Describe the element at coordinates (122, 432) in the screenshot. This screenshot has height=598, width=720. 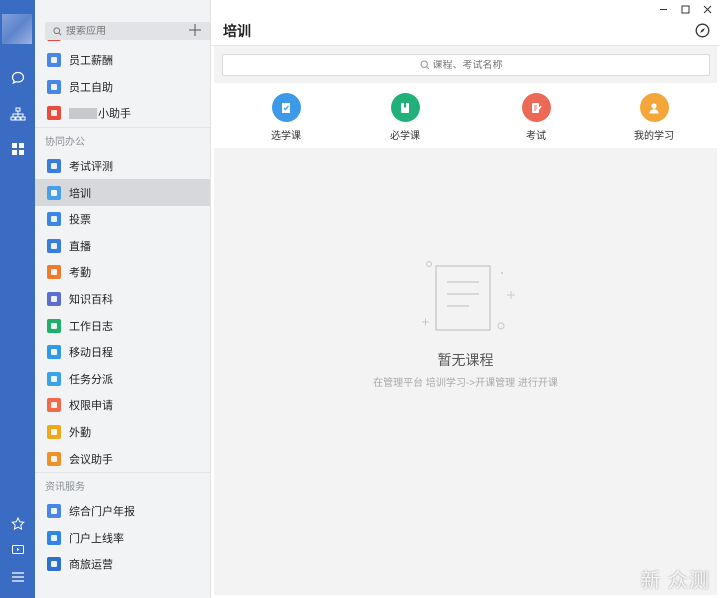
I see `sidebar-item: 外勤` at that location.